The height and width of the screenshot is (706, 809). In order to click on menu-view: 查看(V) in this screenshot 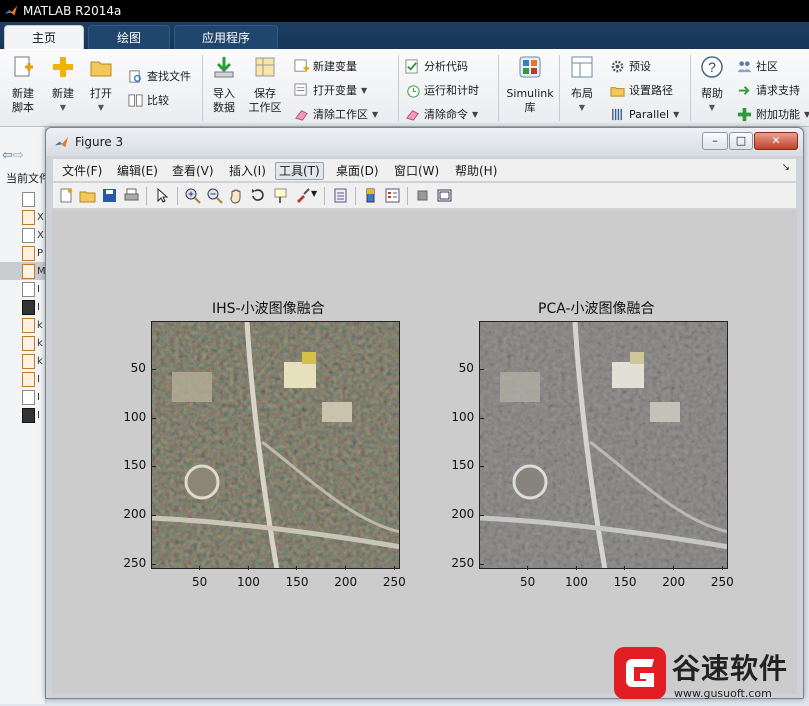, I will do `click(193, 171)`.